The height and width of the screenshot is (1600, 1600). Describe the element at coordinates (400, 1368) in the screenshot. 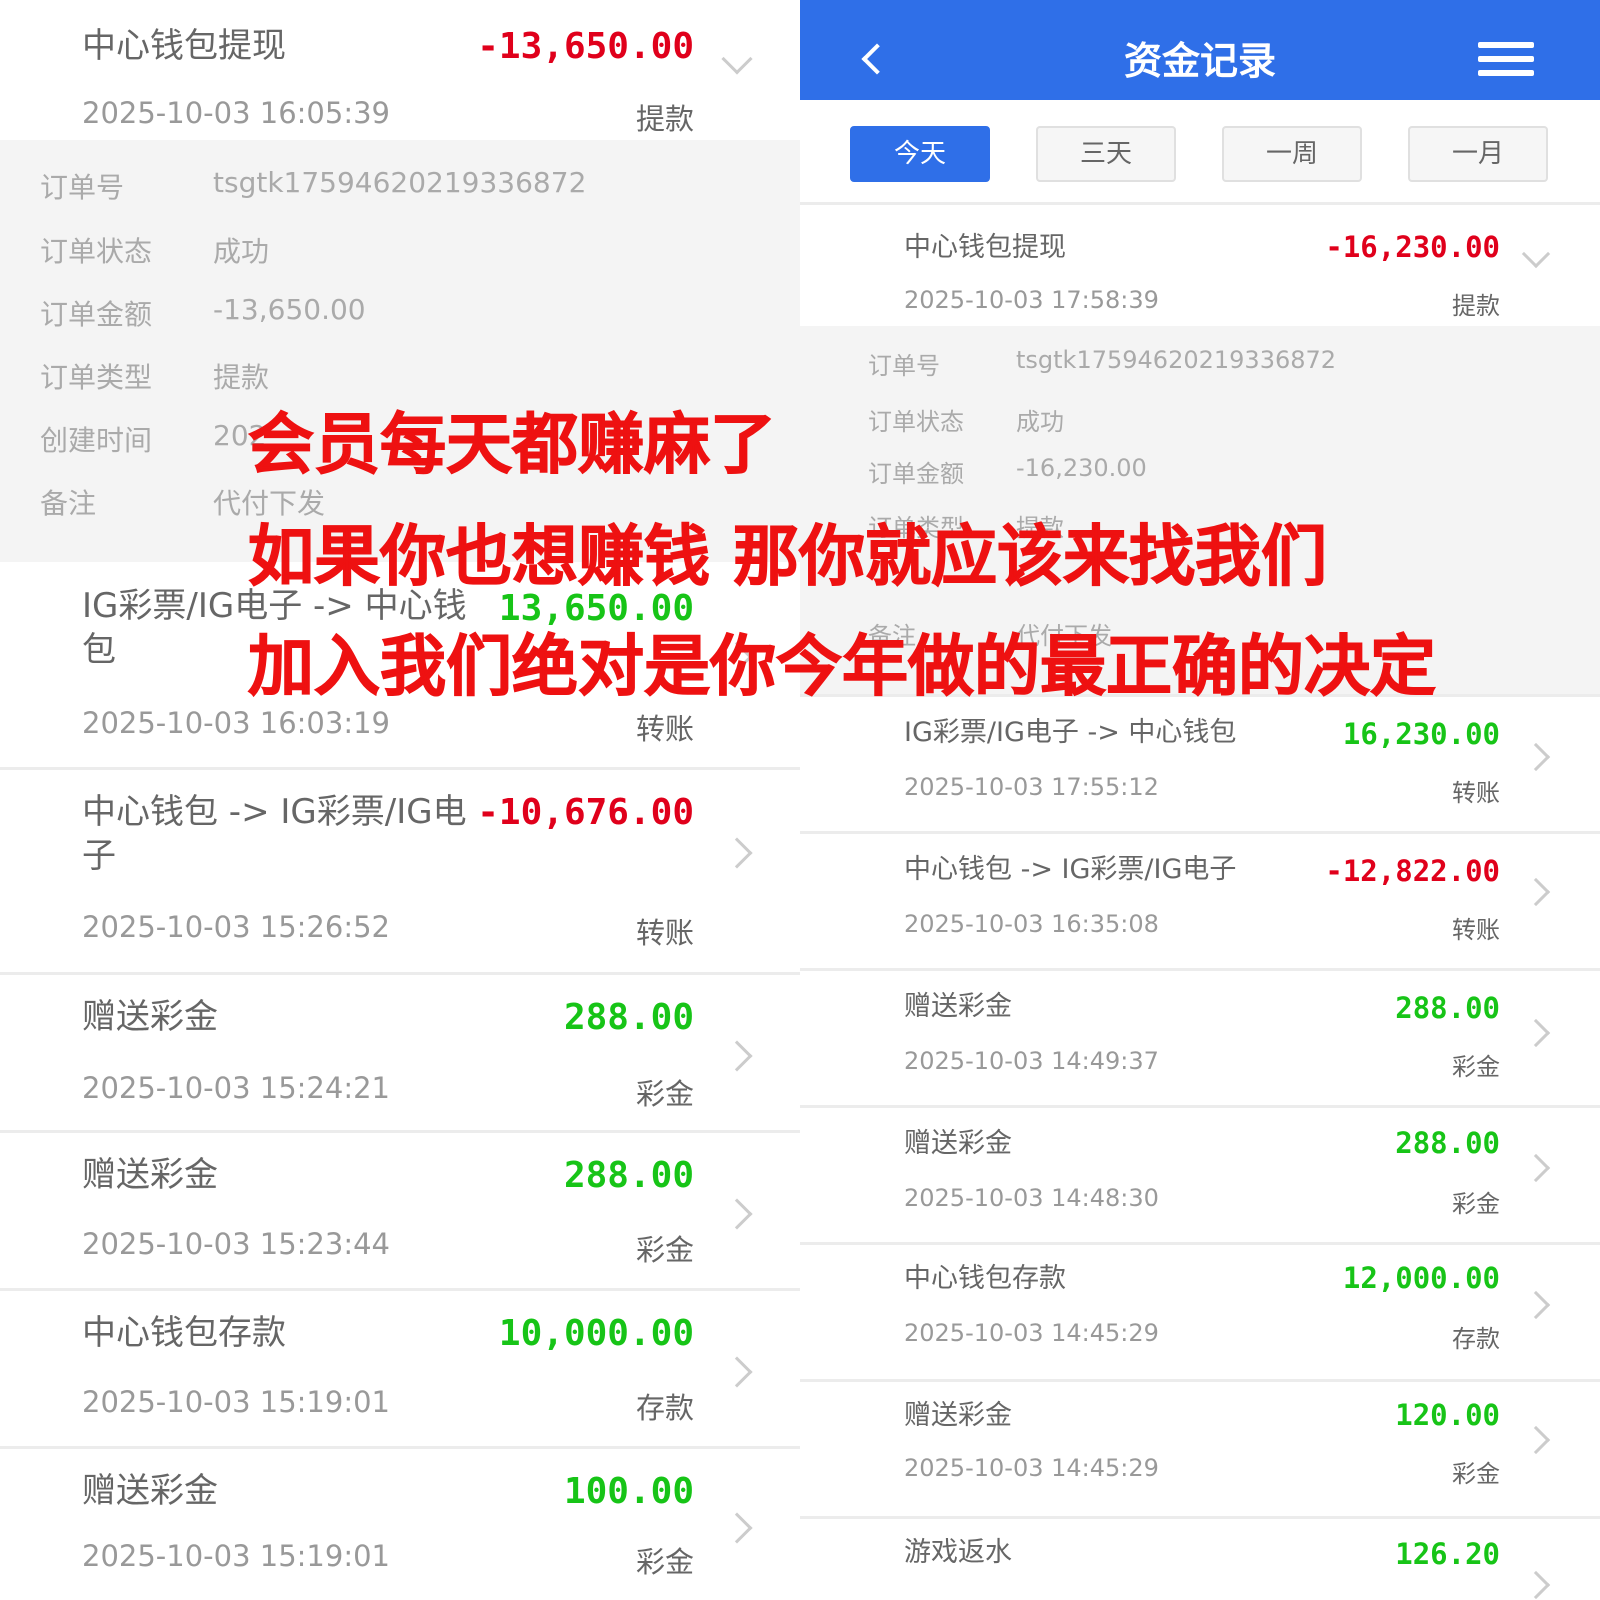

I see `record-row: 中心钱包存款 10,000.00 2025-10-03 15:19:01 存款` at that location.